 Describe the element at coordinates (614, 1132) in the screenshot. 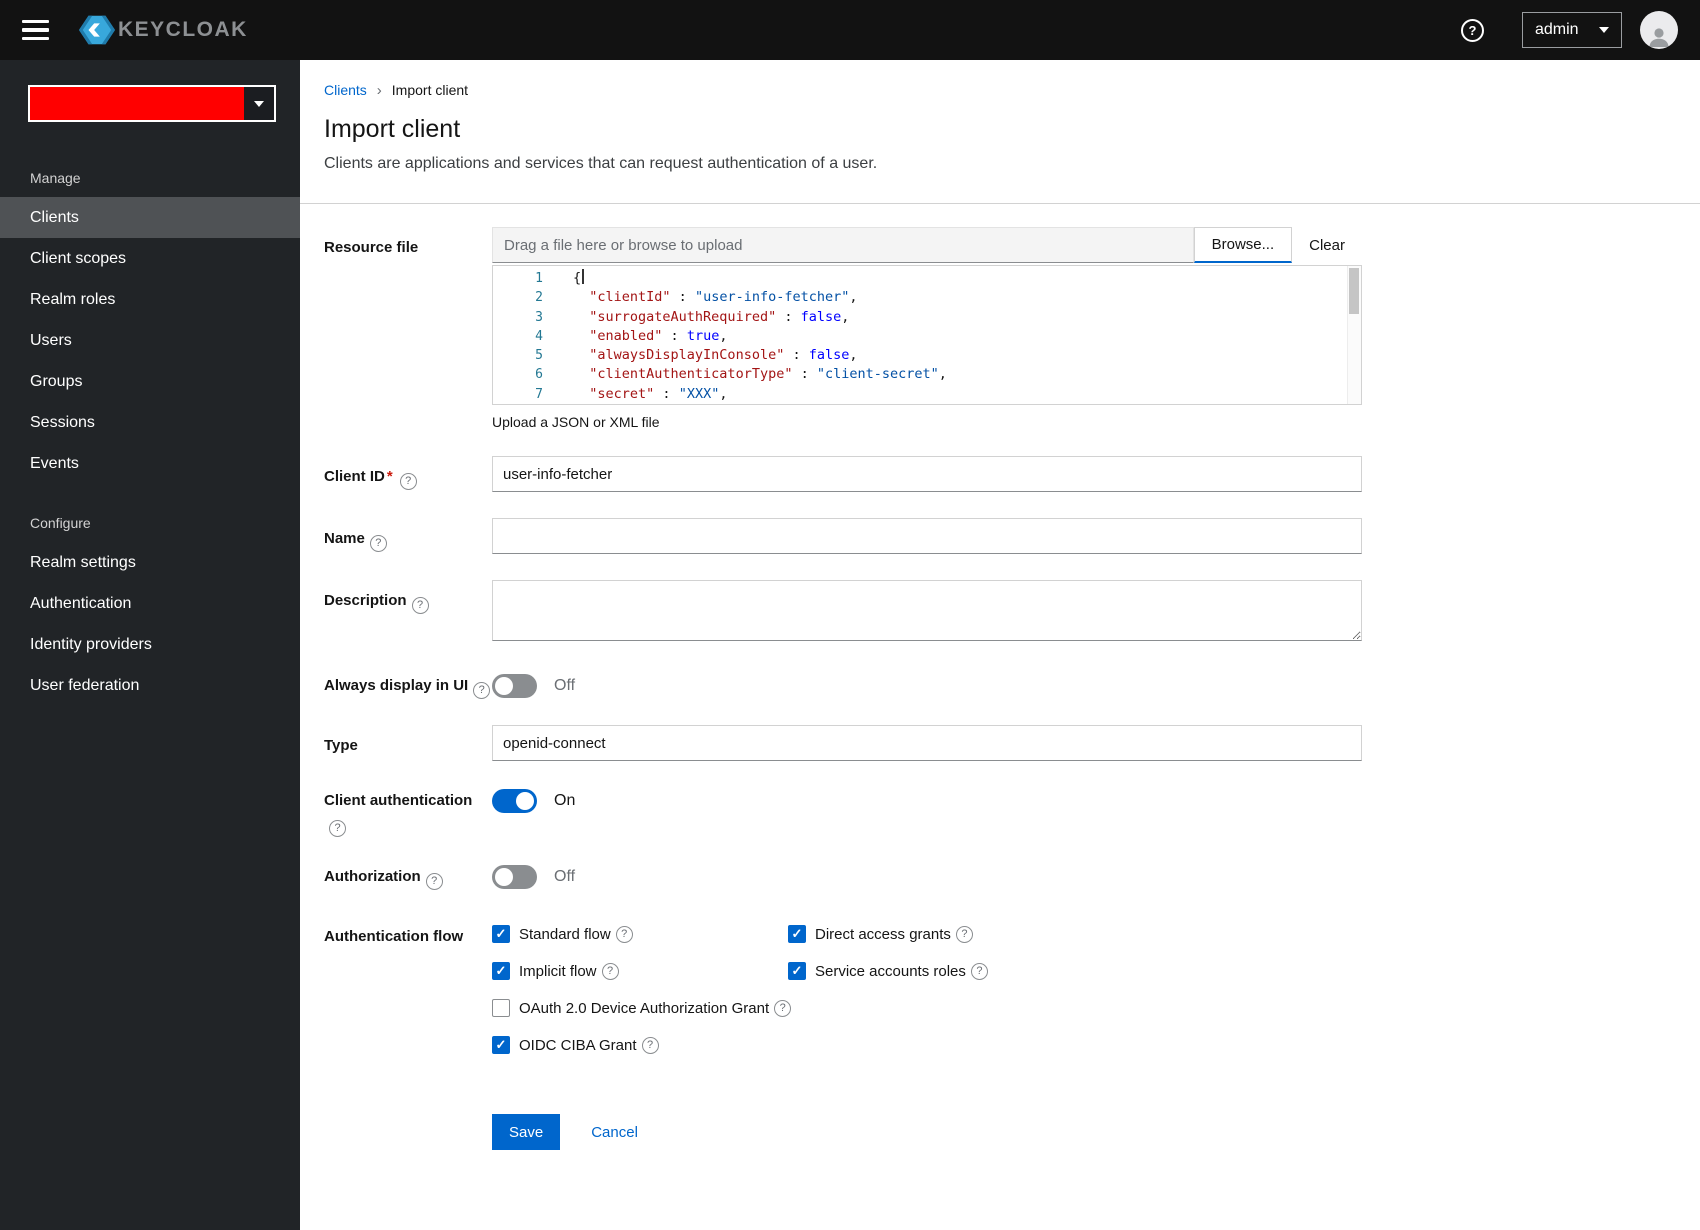

I see `cancel-button: Cancel` at that location.